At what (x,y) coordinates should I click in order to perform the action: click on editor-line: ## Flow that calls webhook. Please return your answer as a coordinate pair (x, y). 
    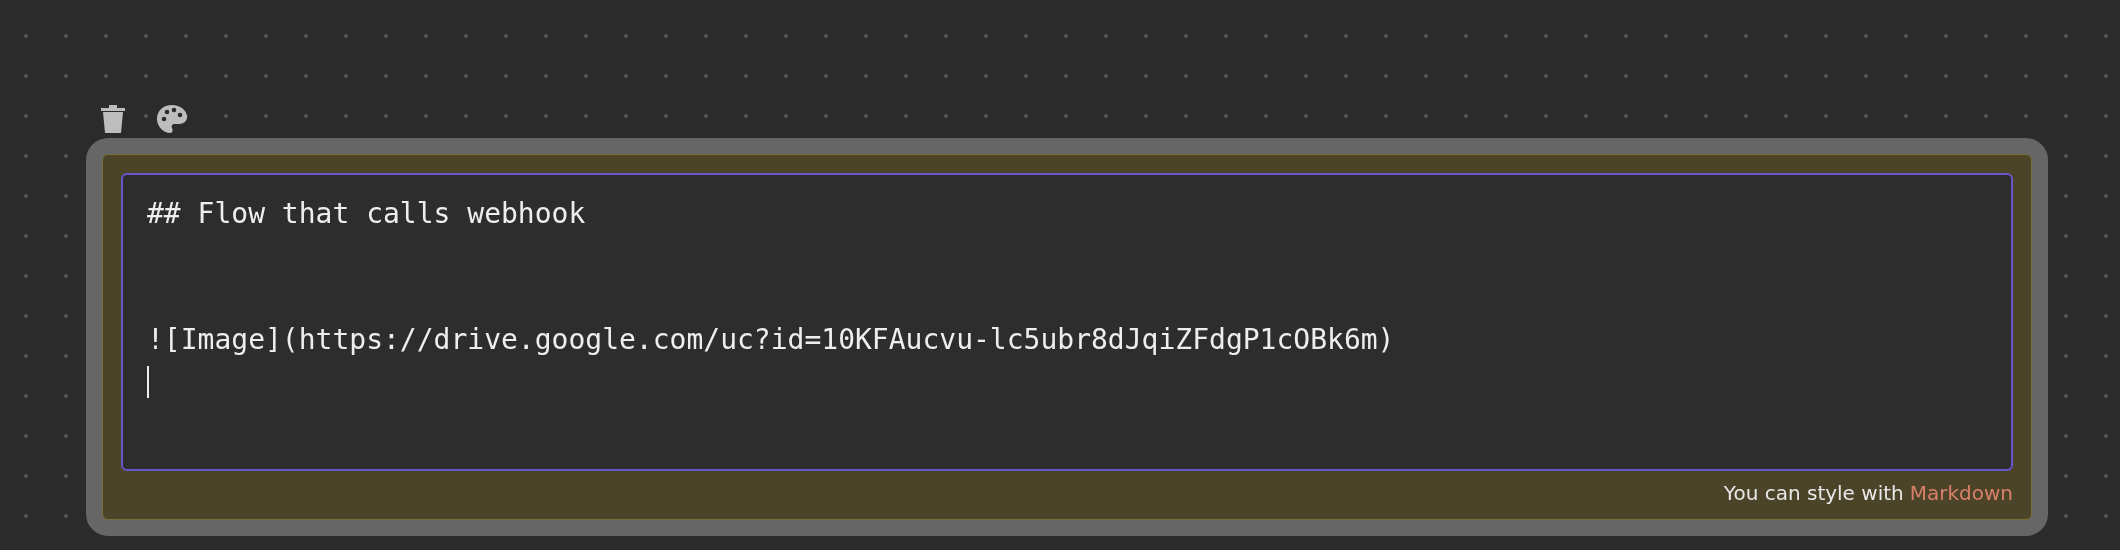
    Looking at the image, I should click on (366, 214).